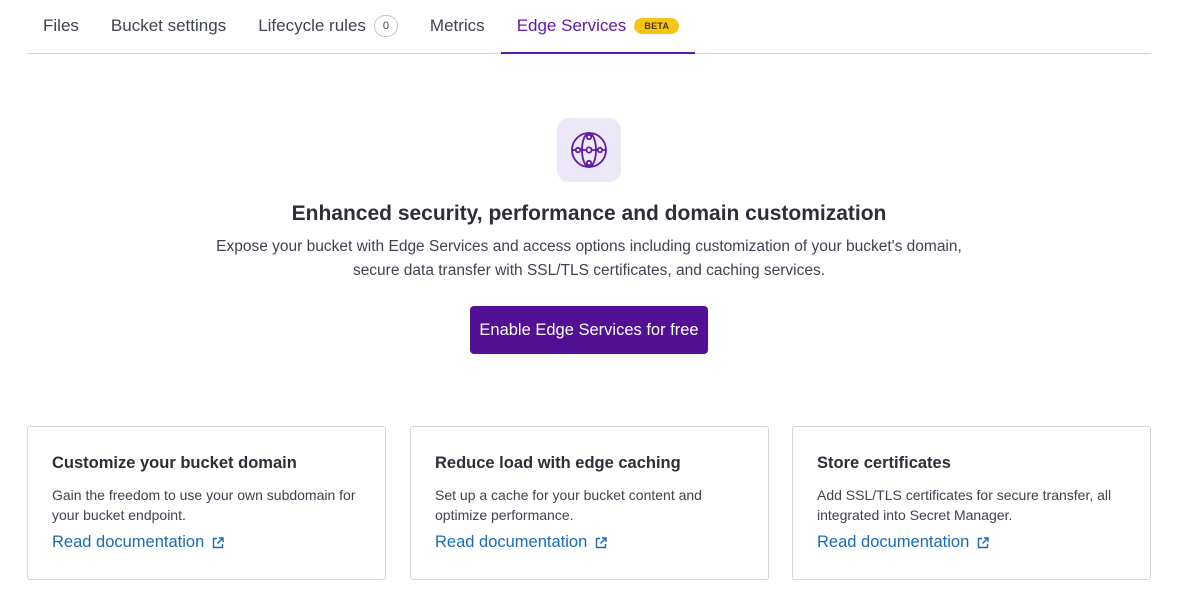 The height and width of the screenshot is (603, 1182). Describe the element at coordinates (558, 463) in the screenshot. I see `card-title: Reduce load with edge caching` at that location.